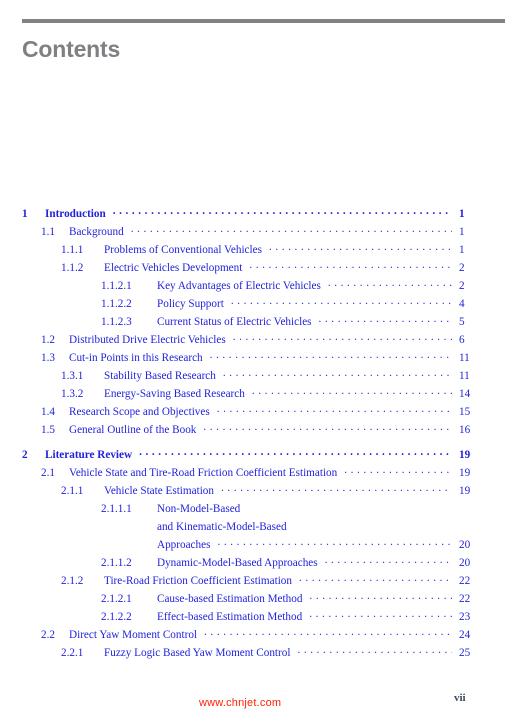 The width and height of the screenshot is (505, 724). Describe the element at coordinates (237, 563) in the screenshot. I see `toc-entry-label: Dynamic-Model-Based Approaches` at that location.